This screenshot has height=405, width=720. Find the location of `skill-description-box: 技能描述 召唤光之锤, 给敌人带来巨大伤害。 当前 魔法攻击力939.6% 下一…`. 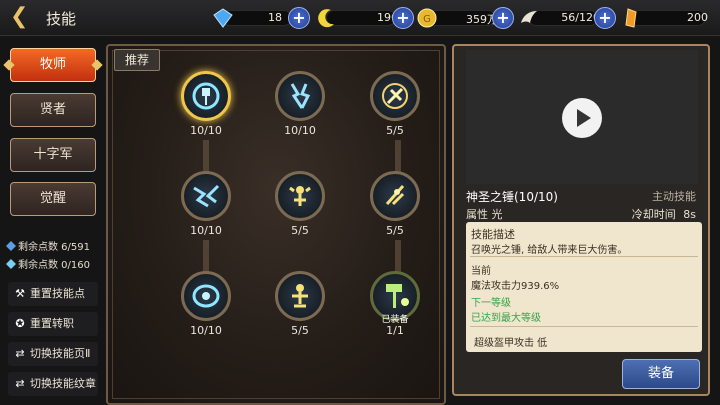

skill-description-box: 技能描述 召唤光之锤, 给敌人带来巨大伤害。 当前 魔法攻击力939.6% 下一… is located at coordinates (584, 287).